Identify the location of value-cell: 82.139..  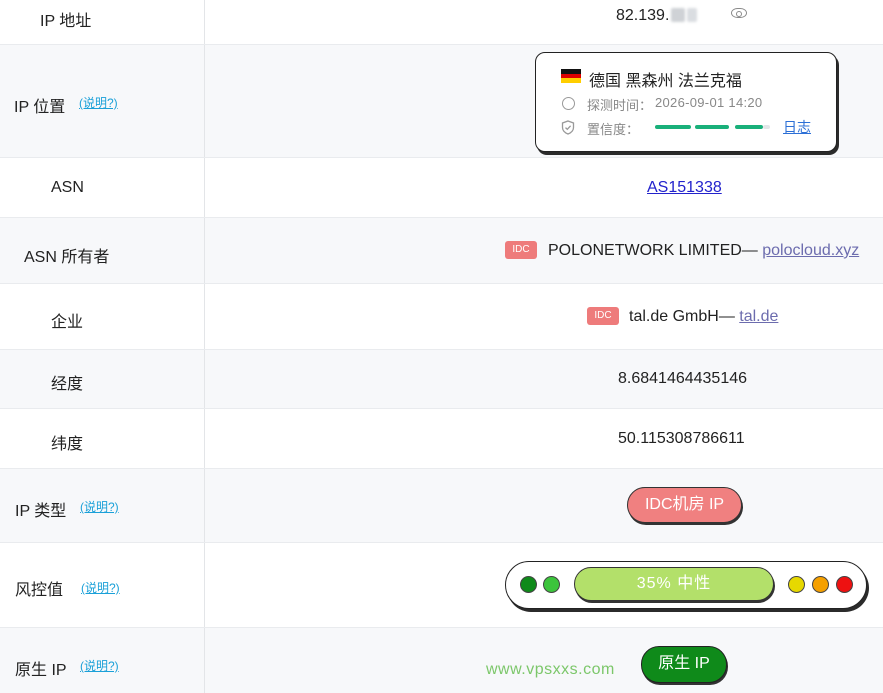
(544, 22).